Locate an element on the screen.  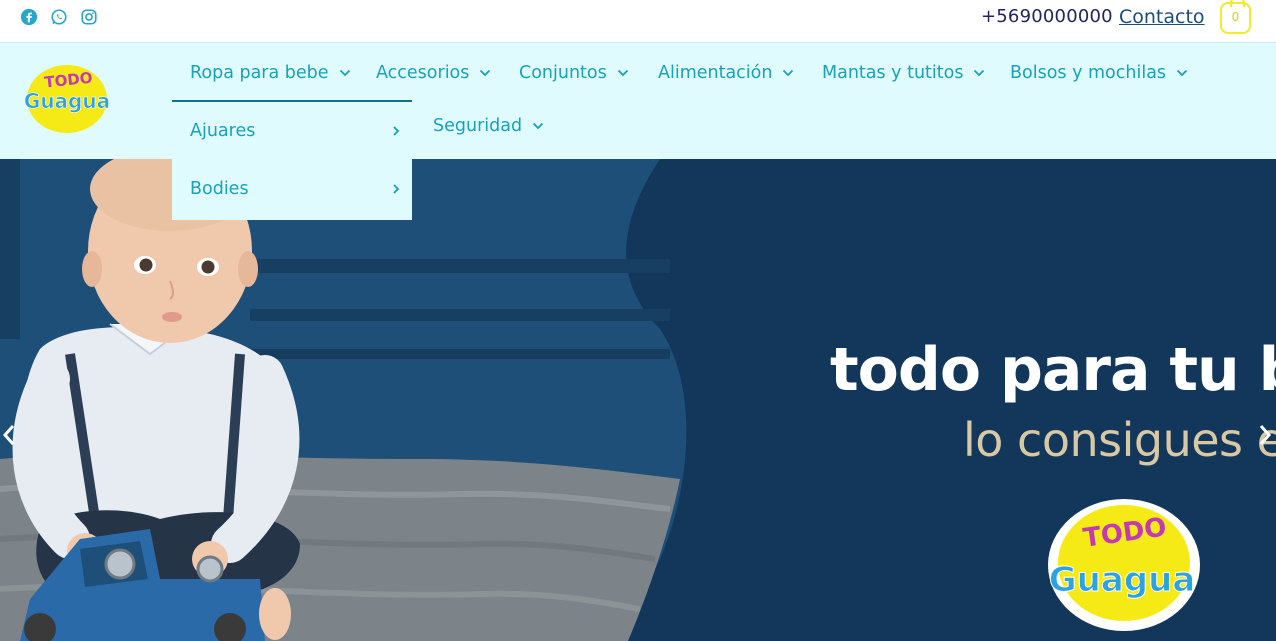
hero-slogan-line1: todo para tu be is located at coordinates (1053, 370).